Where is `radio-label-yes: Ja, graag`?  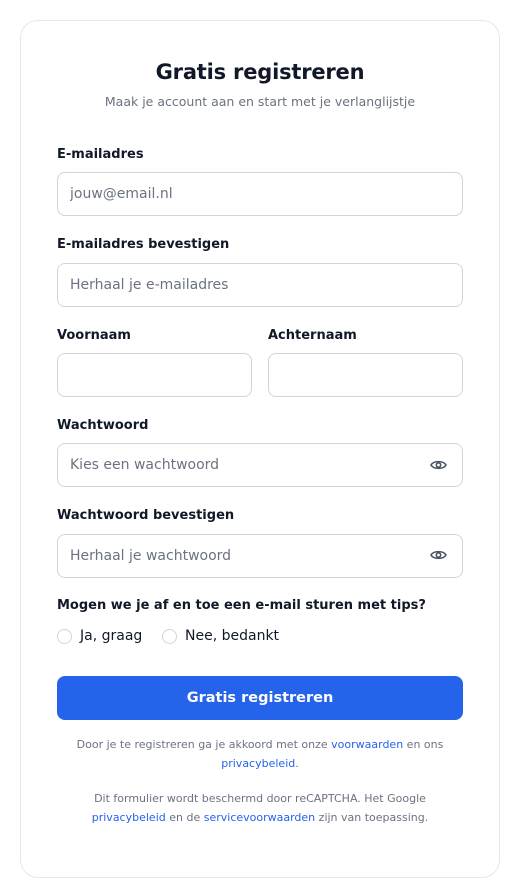 radio-label-yes: Ja, graag is located at coordinates (111, 636).